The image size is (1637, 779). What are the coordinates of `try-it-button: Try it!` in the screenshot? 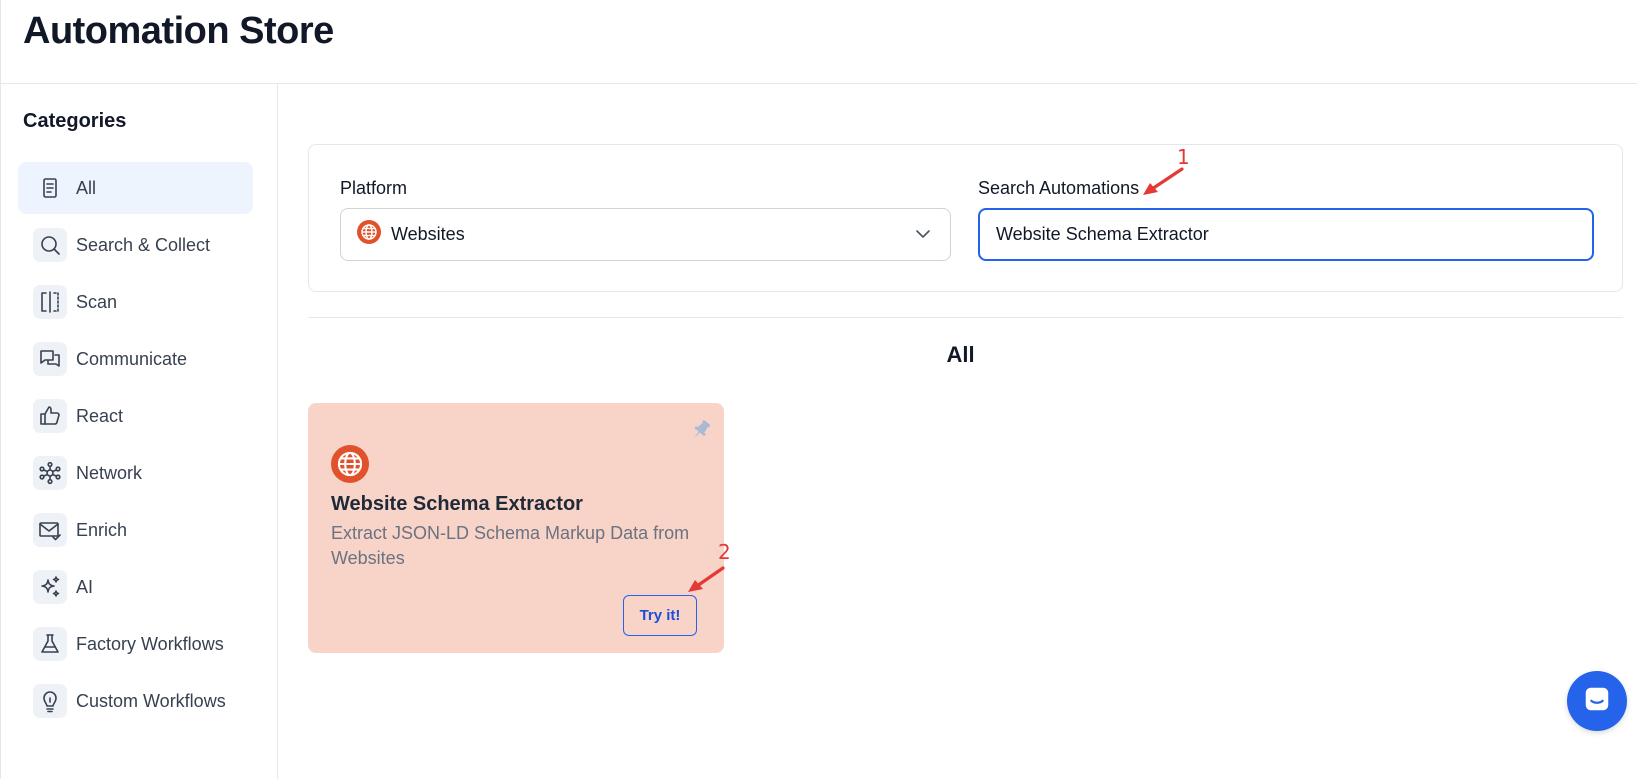 It's located at (660, 615).